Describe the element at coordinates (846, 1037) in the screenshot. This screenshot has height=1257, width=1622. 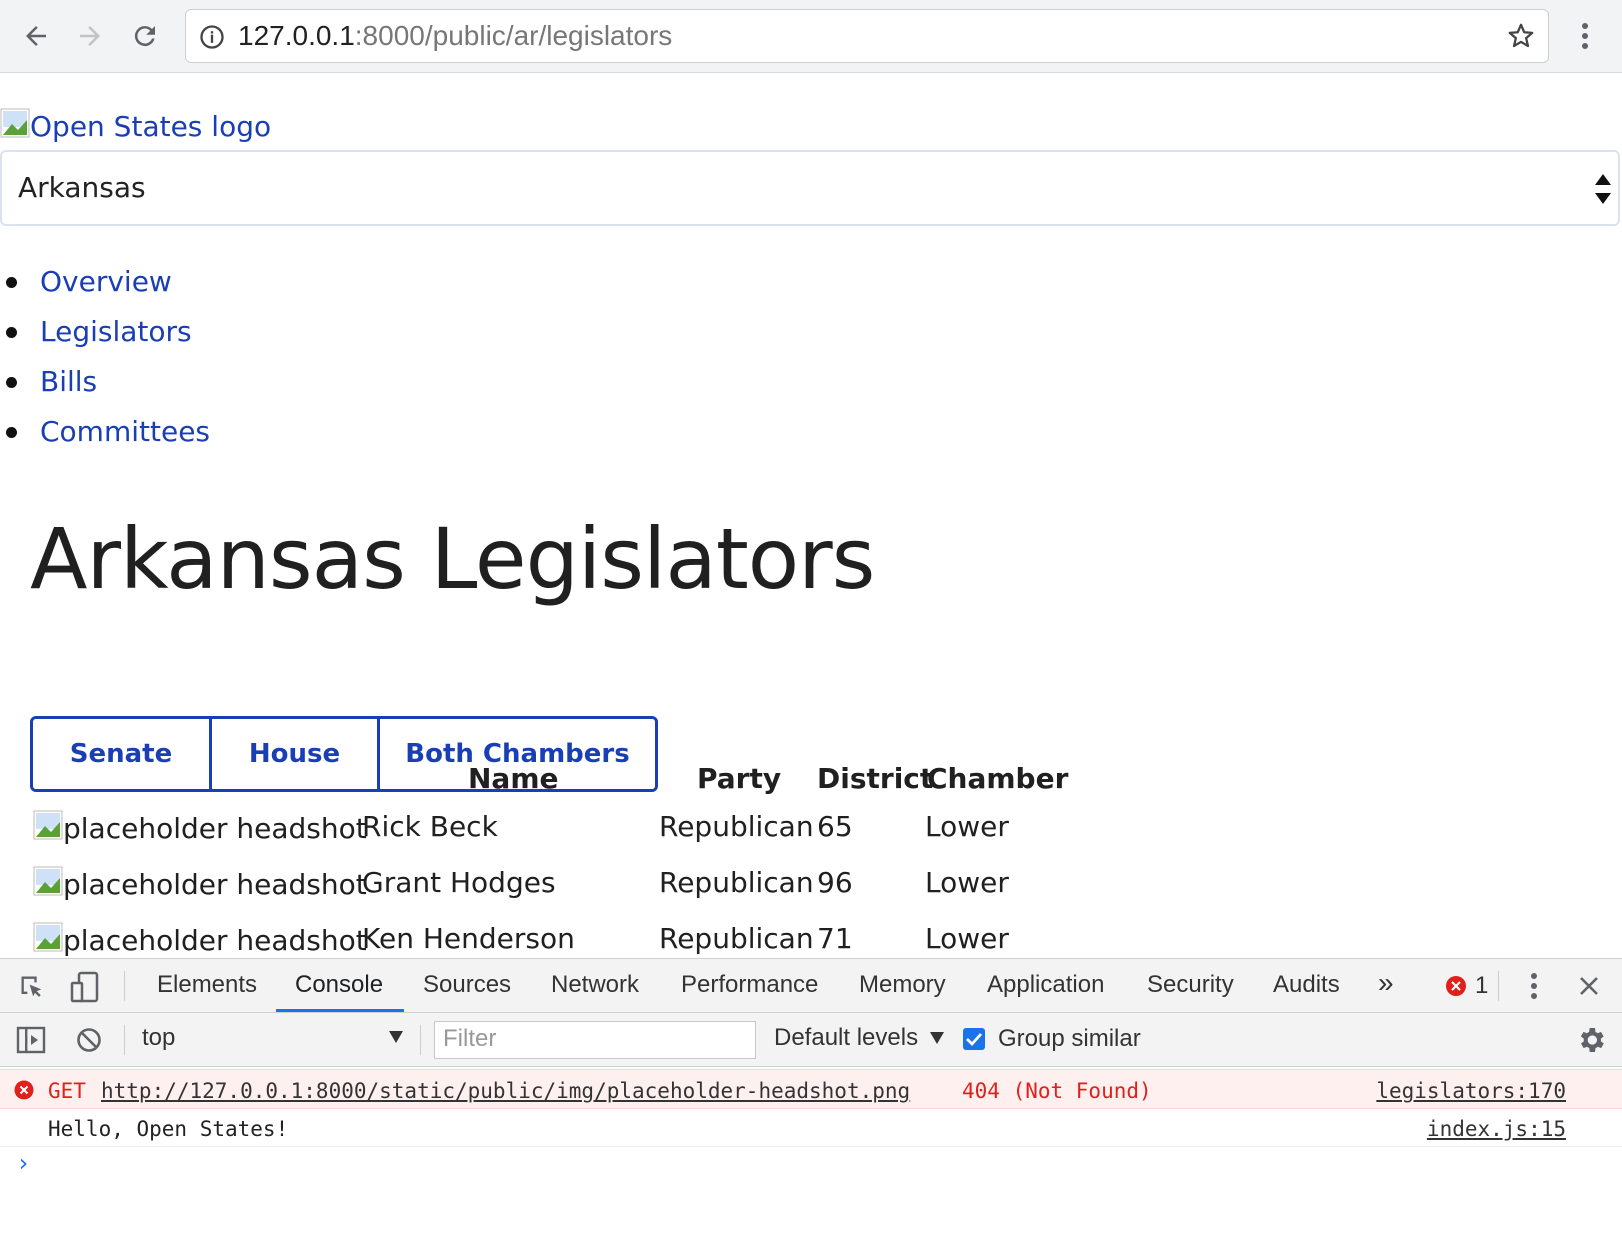
I see `log-levels-value: Default levels` at that location.